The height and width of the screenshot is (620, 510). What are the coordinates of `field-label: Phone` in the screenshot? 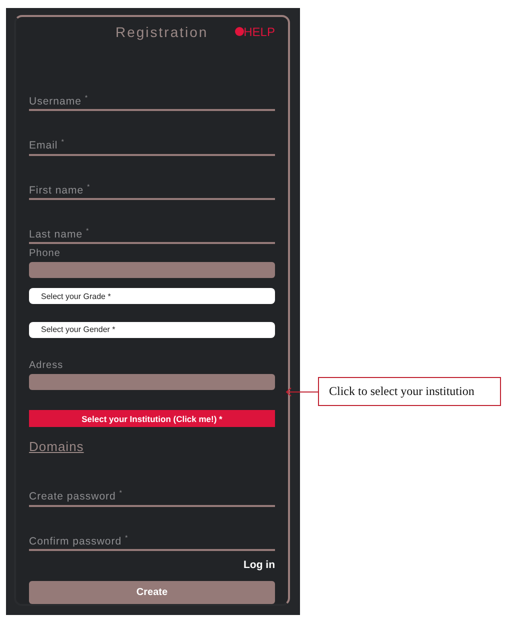 It's located at (45, 254).